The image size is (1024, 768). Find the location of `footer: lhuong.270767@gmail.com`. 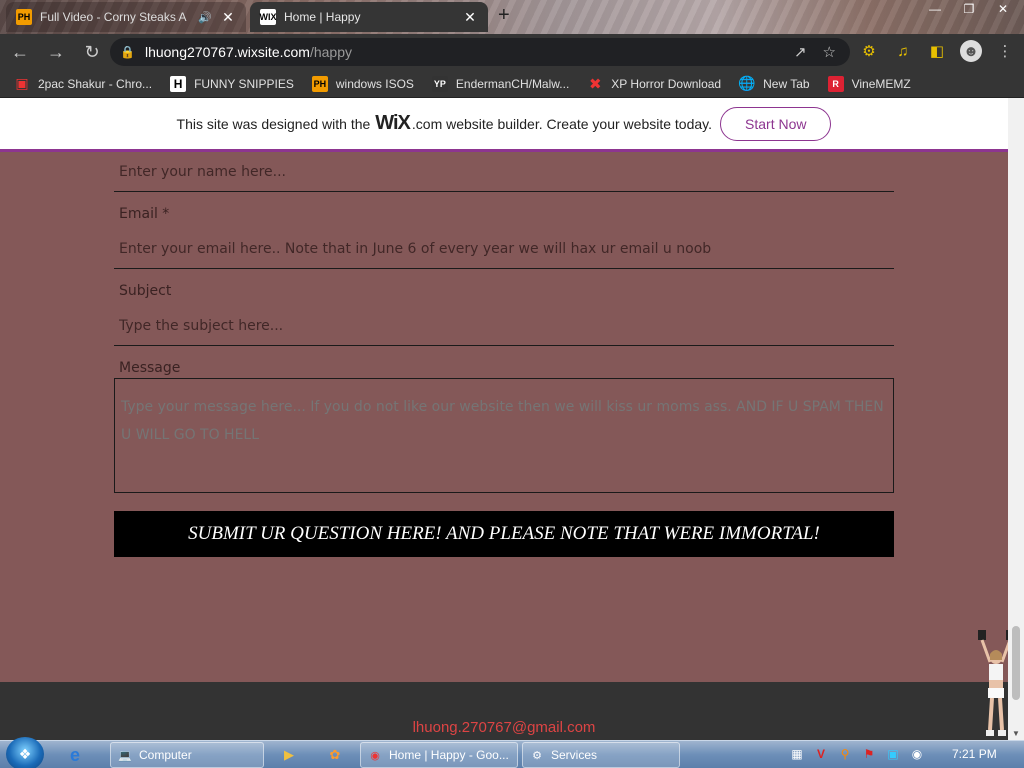

footer: lhuong.270767@gmail.com is located at coordinates (504, 711).